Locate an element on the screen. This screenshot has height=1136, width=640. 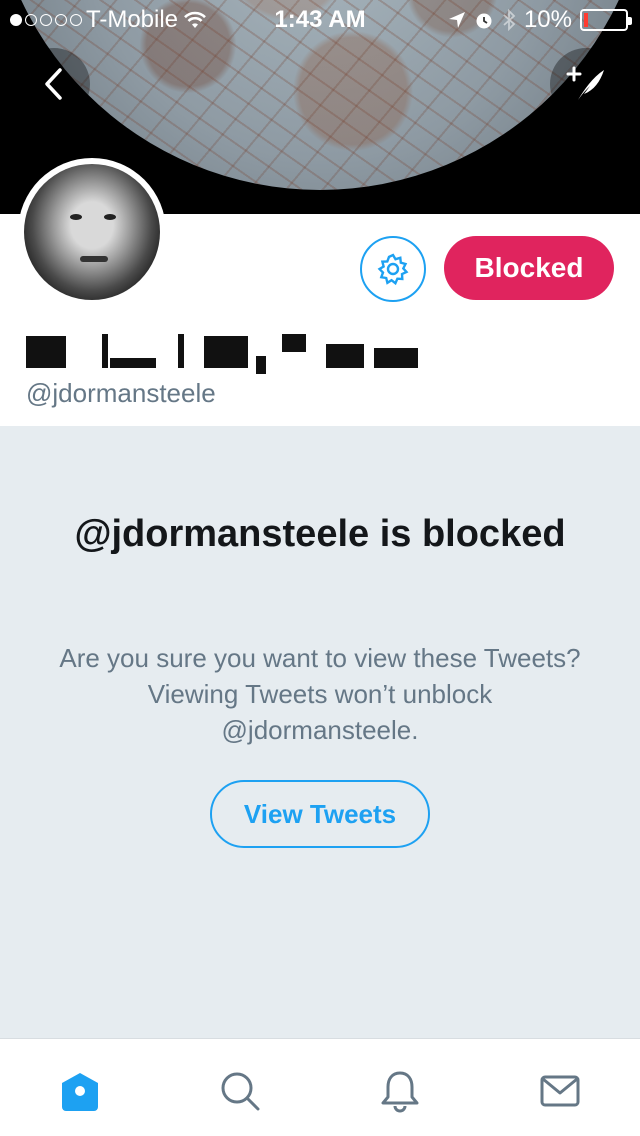
alarm-icon is located at coordinates (484, 21).